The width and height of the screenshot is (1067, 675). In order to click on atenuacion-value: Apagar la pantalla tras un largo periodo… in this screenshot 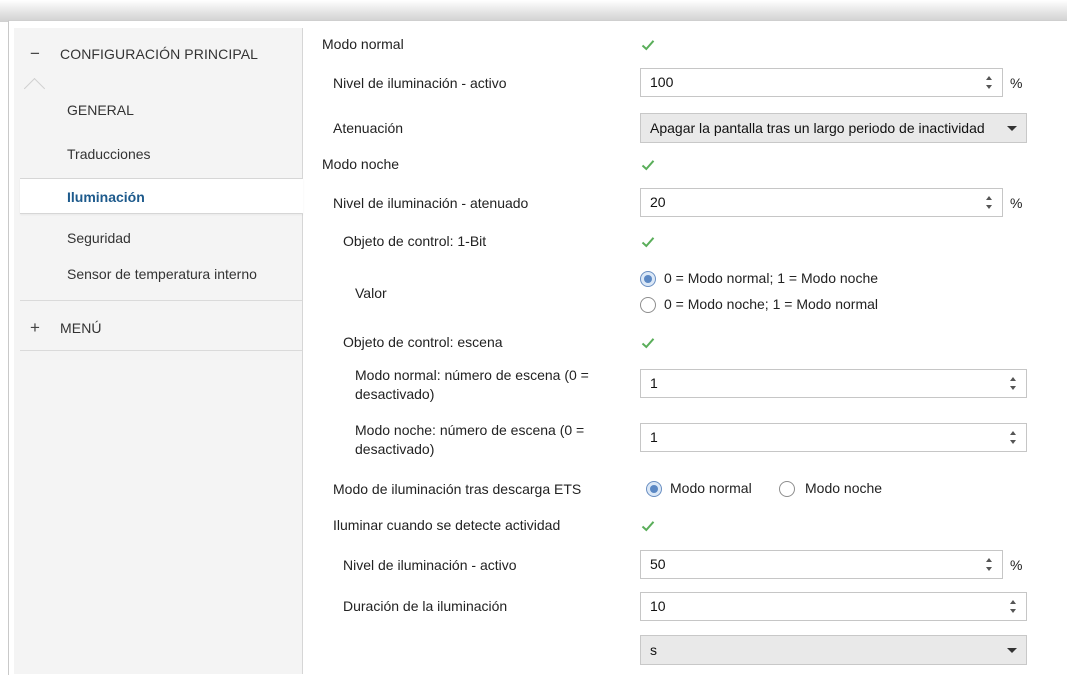, I will do `click(817, 128)`.